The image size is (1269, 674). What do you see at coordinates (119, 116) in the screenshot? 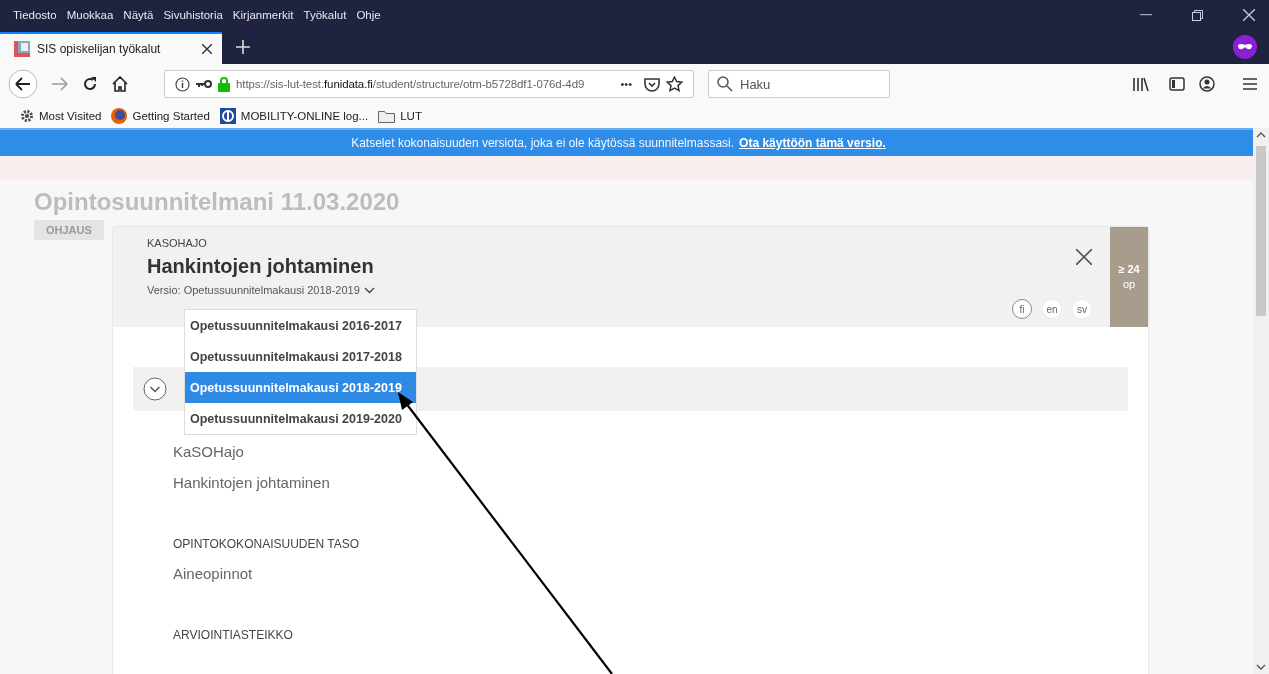
I see `globe-icon` at bounding box center [119, 116].